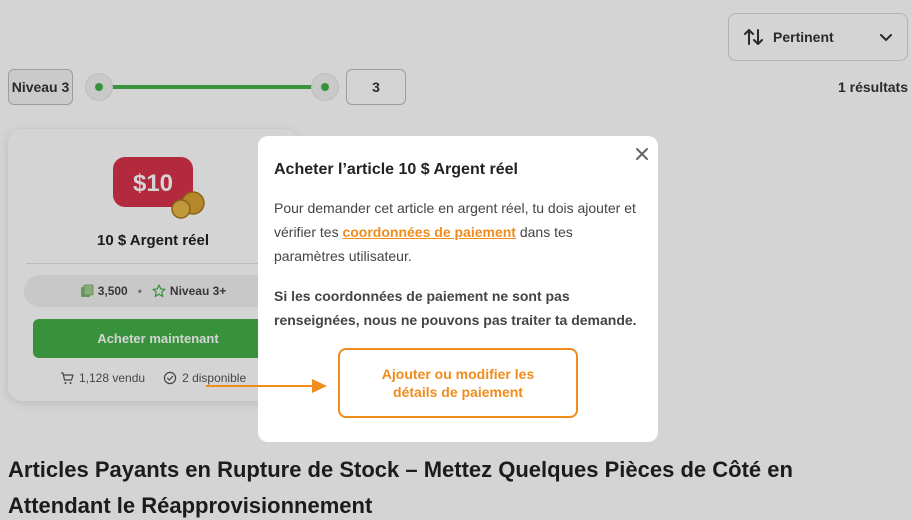 The height and width of the screenshot is (520, 912). Describe the element at coordinates (428, 232) in the screenshot. I see `payment-details-link: coordonnées de paiement` at that location.